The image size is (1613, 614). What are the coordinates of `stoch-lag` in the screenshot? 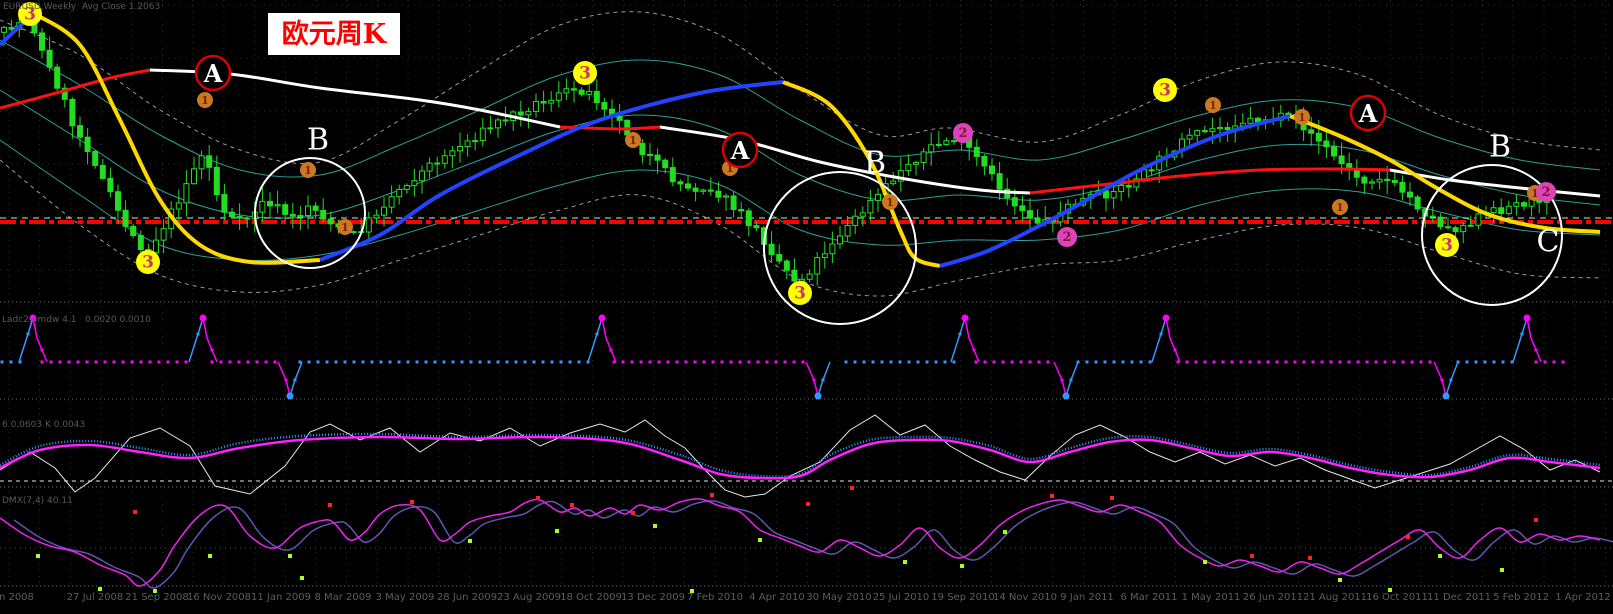 It's located at (813, 544).